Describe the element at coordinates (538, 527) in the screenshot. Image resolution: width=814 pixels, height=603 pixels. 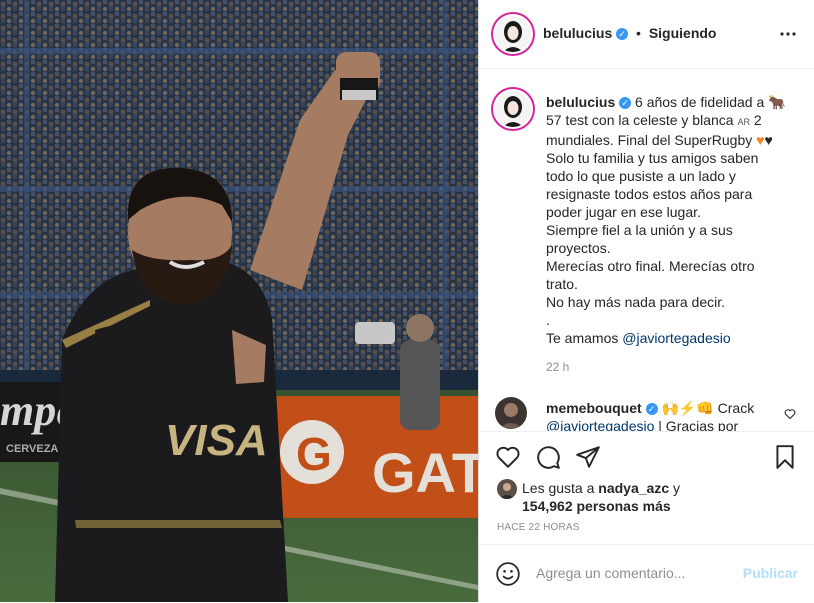
I see `post-timestamp: HACE 22 HORAS` at that location.